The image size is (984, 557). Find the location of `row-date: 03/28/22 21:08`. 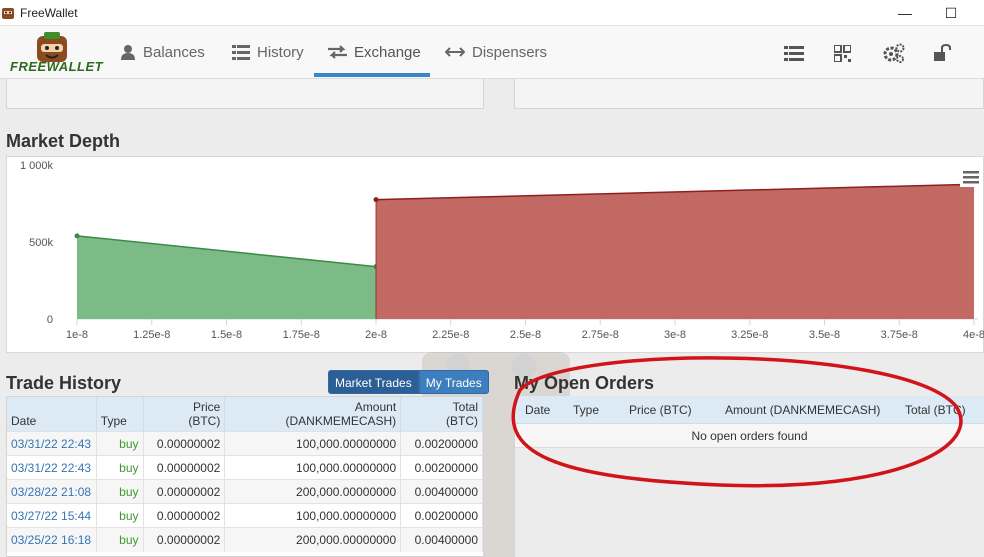

row-date: 03/28/22 21:08 is located at coordinates (52, 491).